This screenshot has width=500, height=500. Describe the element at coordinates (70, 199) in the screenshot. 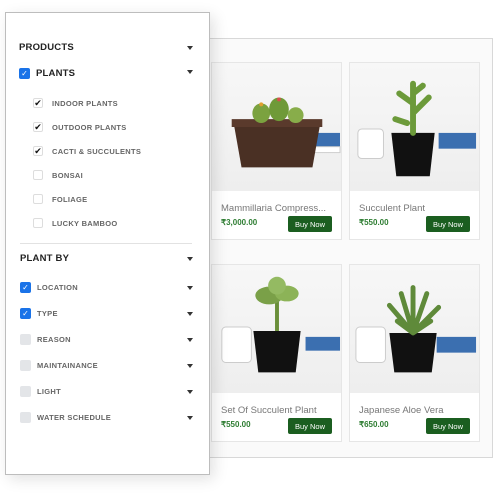

I see `option-label: FOLIAGE` at that location.